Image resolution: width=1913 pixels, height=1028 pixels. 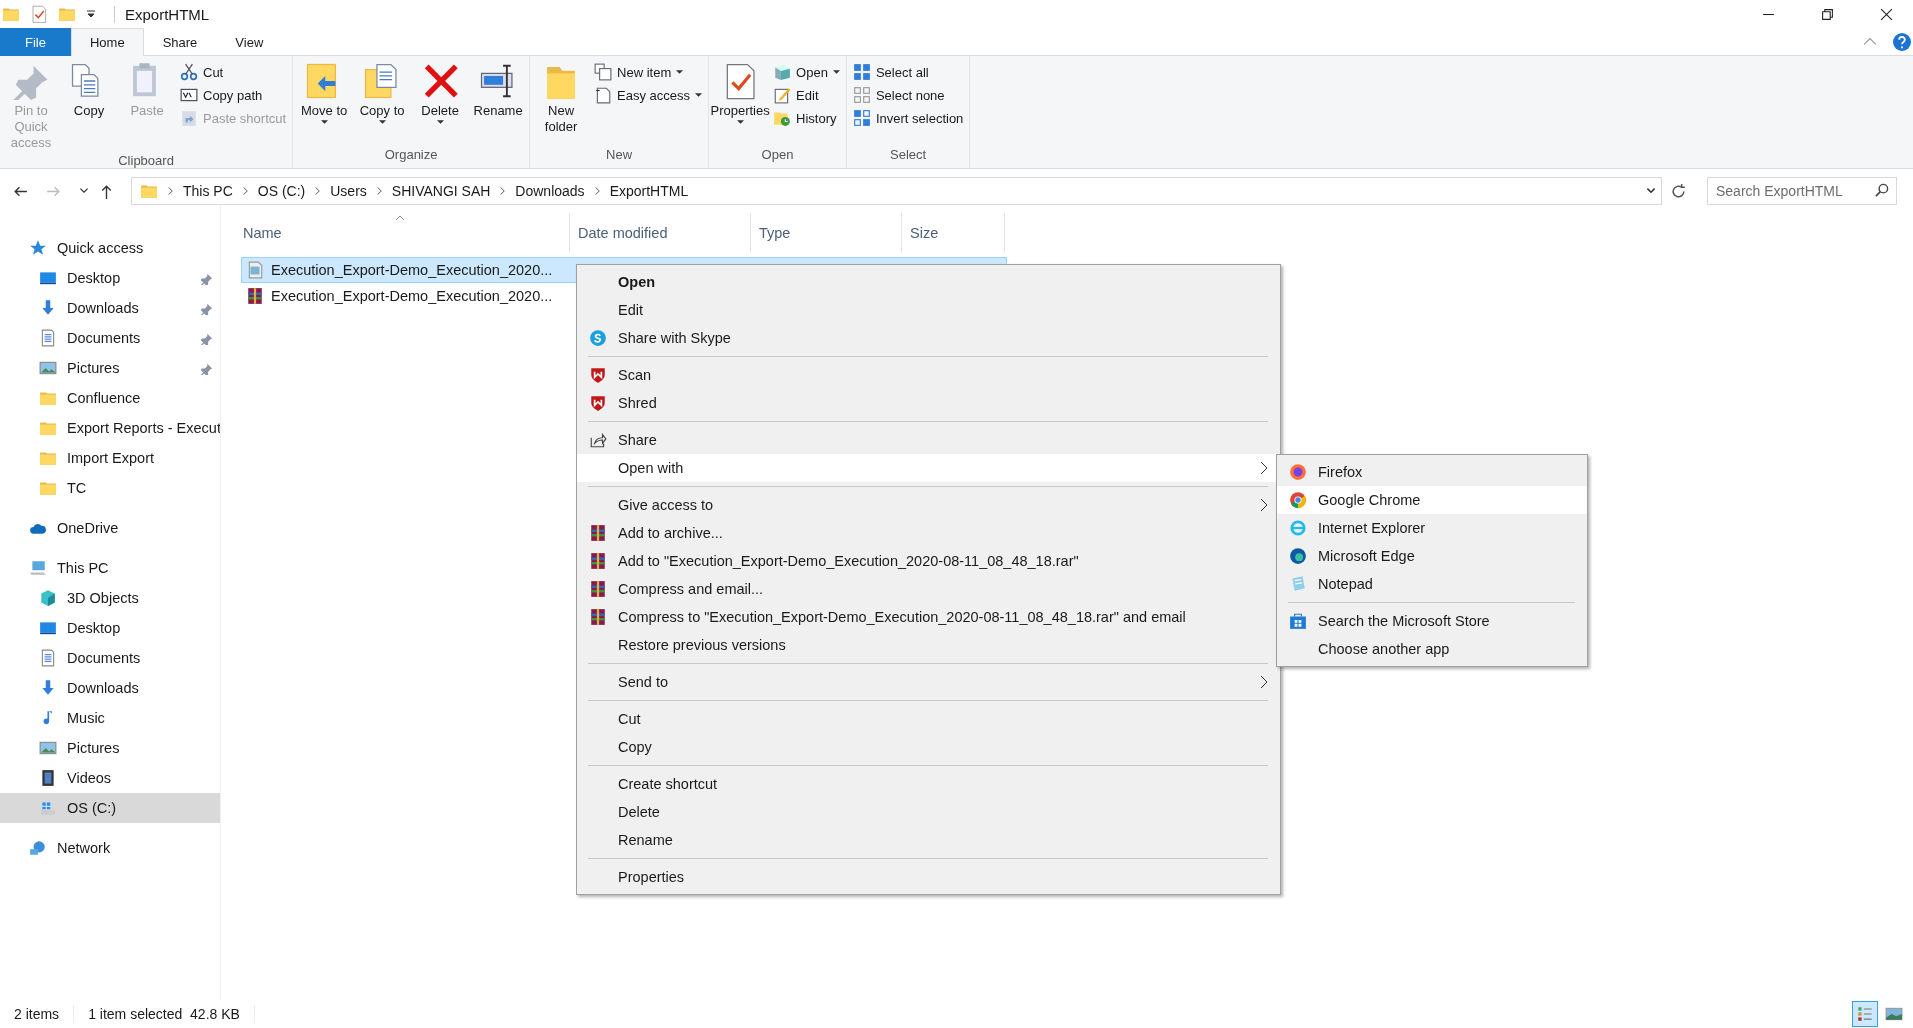 What do you see at coordinates (37, 1014) in the screenshot?
I see `item-count: 2 items` at bounding box center [37, 1014].